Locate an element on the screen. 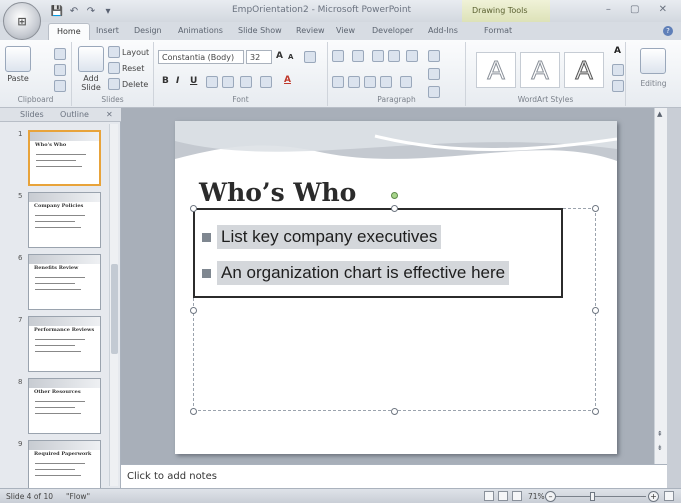 The width and height of the screenshot is (681, 503). window-controls: – ▢ ✕ is located at coordinates (640, 9).